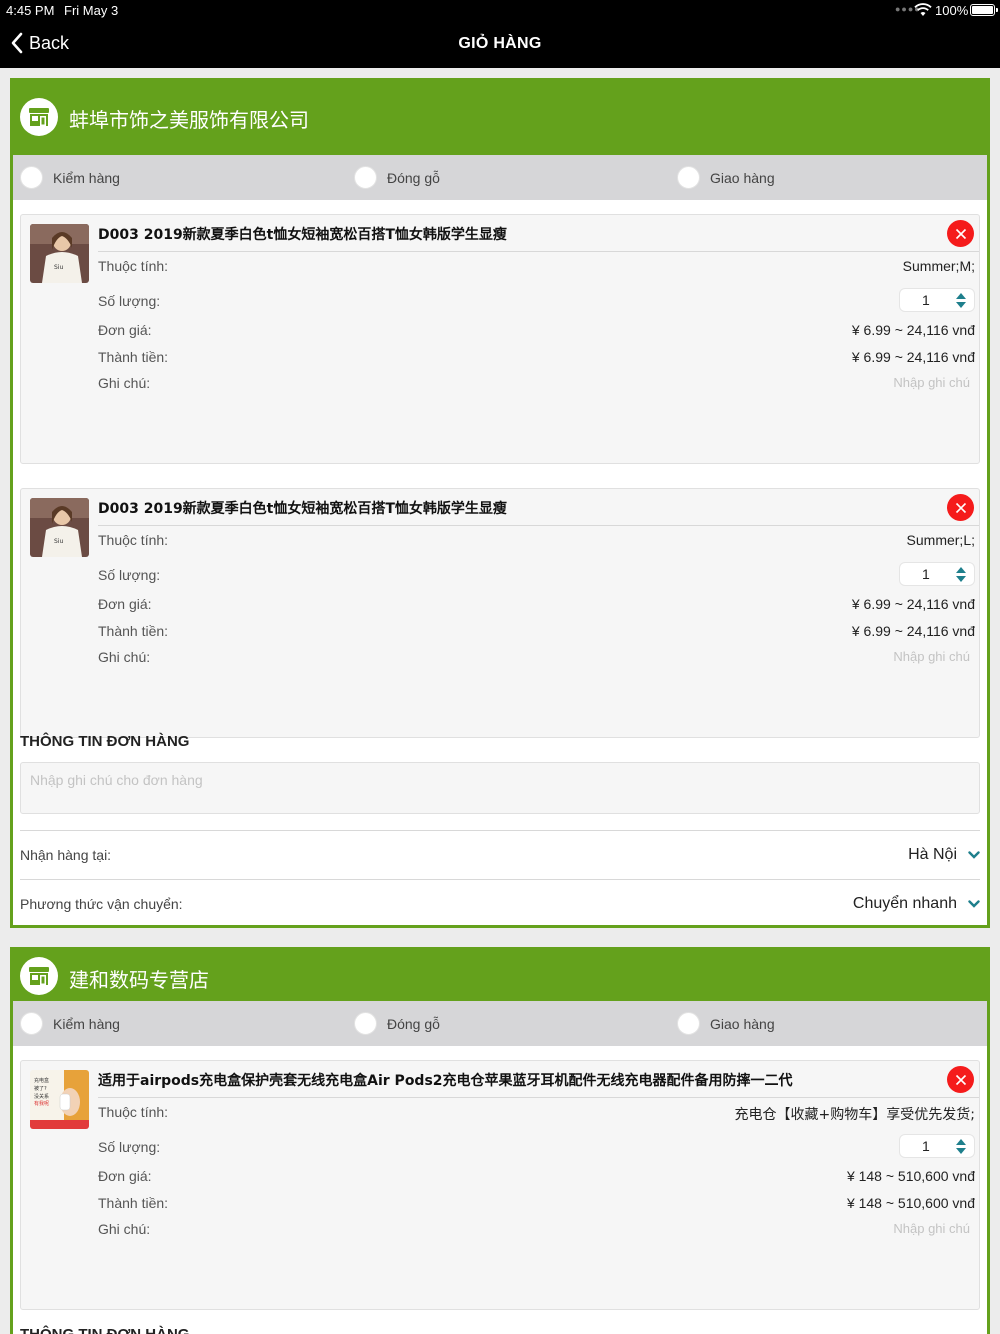 The height and width of the screenshot is (1334, 1000). I want to click on shipping-method-select: Phương thức vận chuyển: Chuyển nhanh, so click(500, 903).